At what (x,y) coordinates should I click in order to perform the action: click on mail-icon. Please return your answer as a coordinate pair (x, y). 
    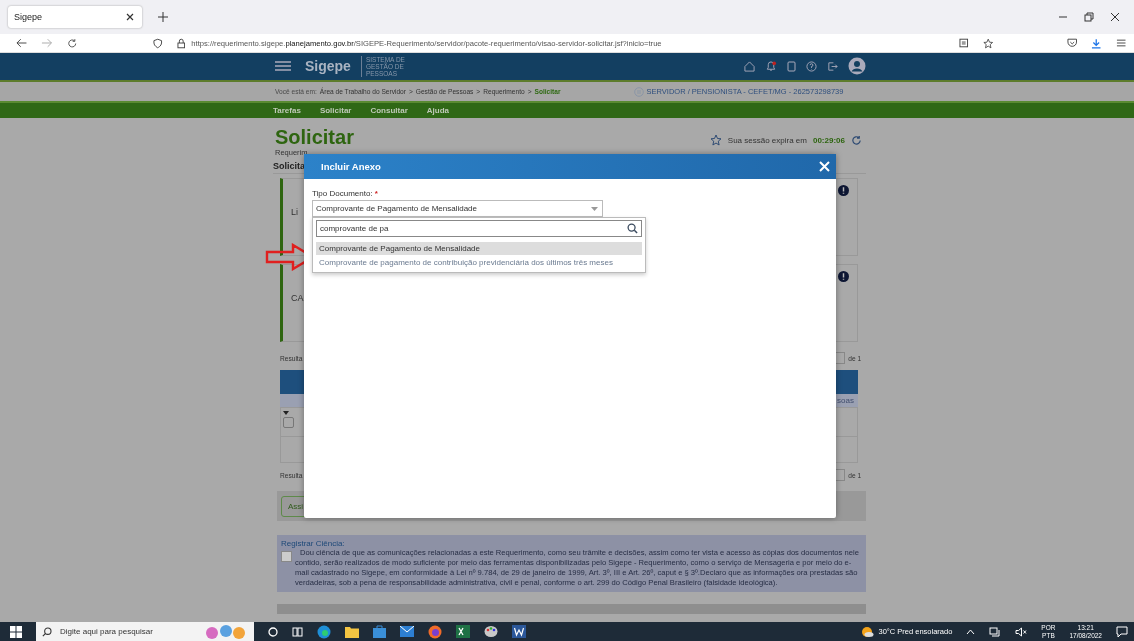
    Looking at the image, I should click on (407, 631).